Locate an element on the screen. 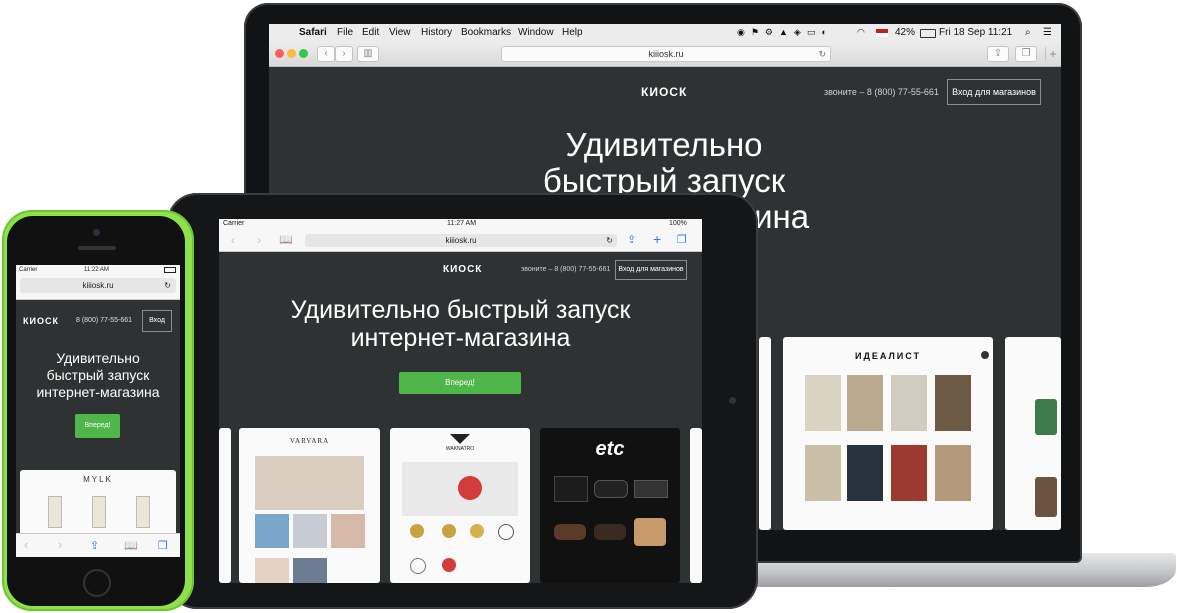 The width and height of the screenshot is (1177, 613). menu-safari: Safari is located at coordinates (313, 32).